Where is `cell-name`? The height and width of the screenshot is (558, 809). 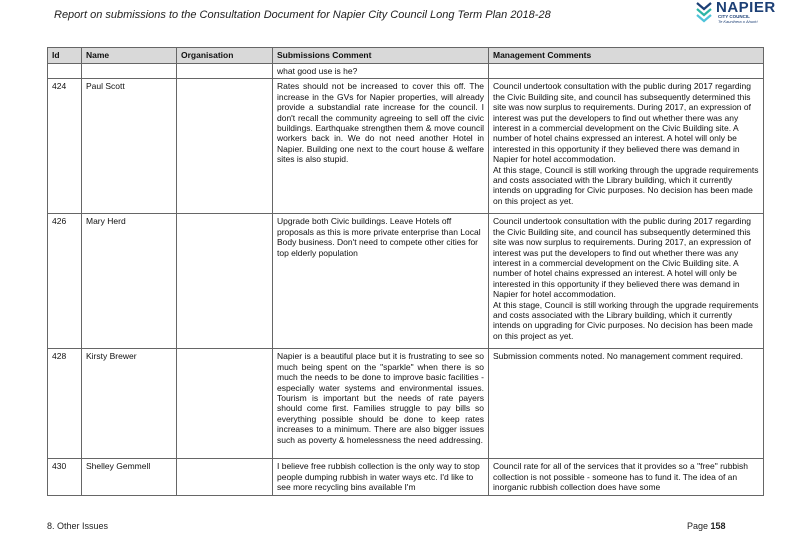
cell-name is located at coordinates (129, 71).